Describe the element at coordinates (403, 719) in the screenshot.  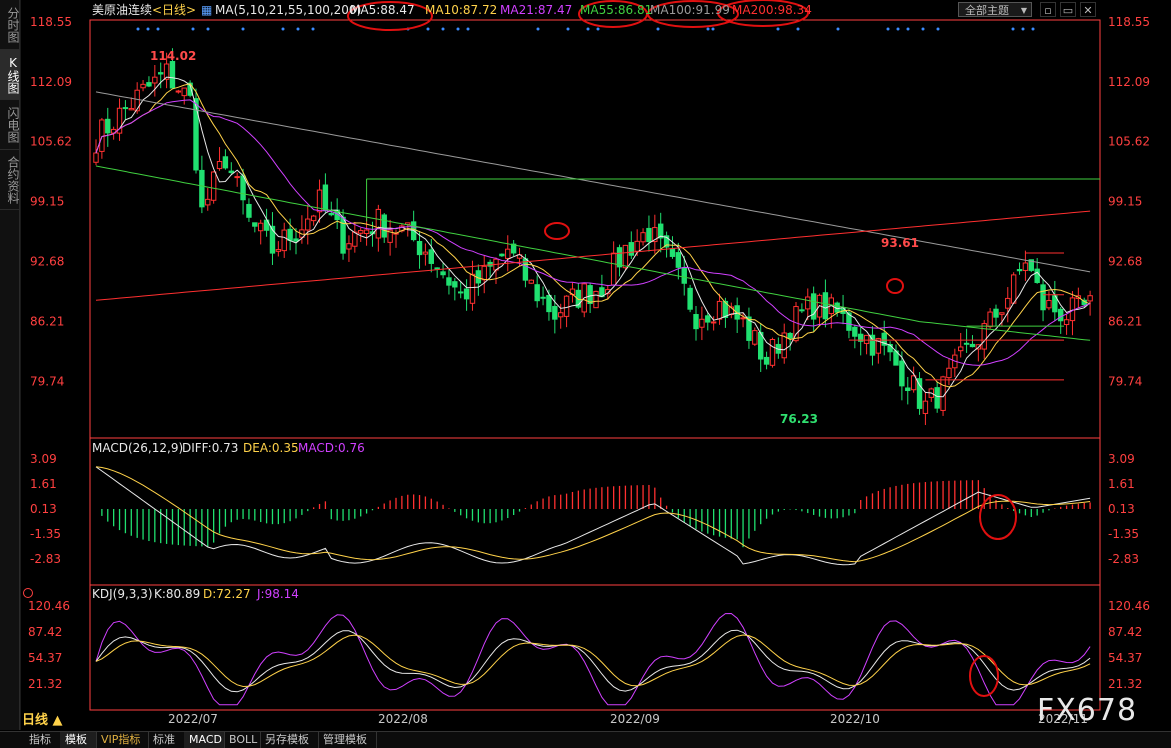
I see `x-tick-label: 2022/08` at that location.